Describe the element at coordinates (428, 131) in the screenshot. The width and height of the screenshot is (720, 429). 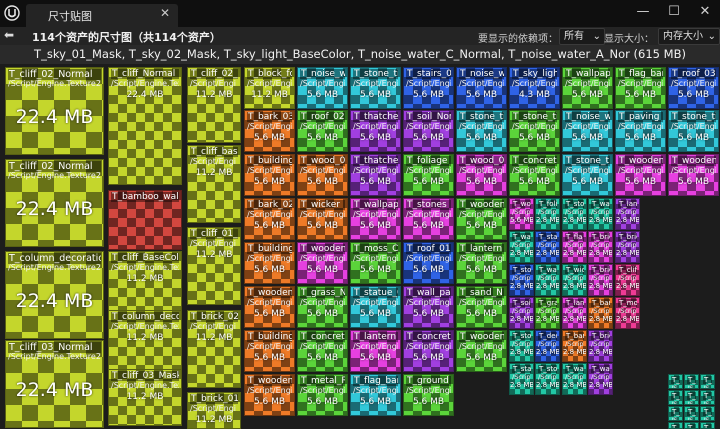
I see `texture-tile: T_soil_Nor/Script/Engi 5.6 MB` at that location.